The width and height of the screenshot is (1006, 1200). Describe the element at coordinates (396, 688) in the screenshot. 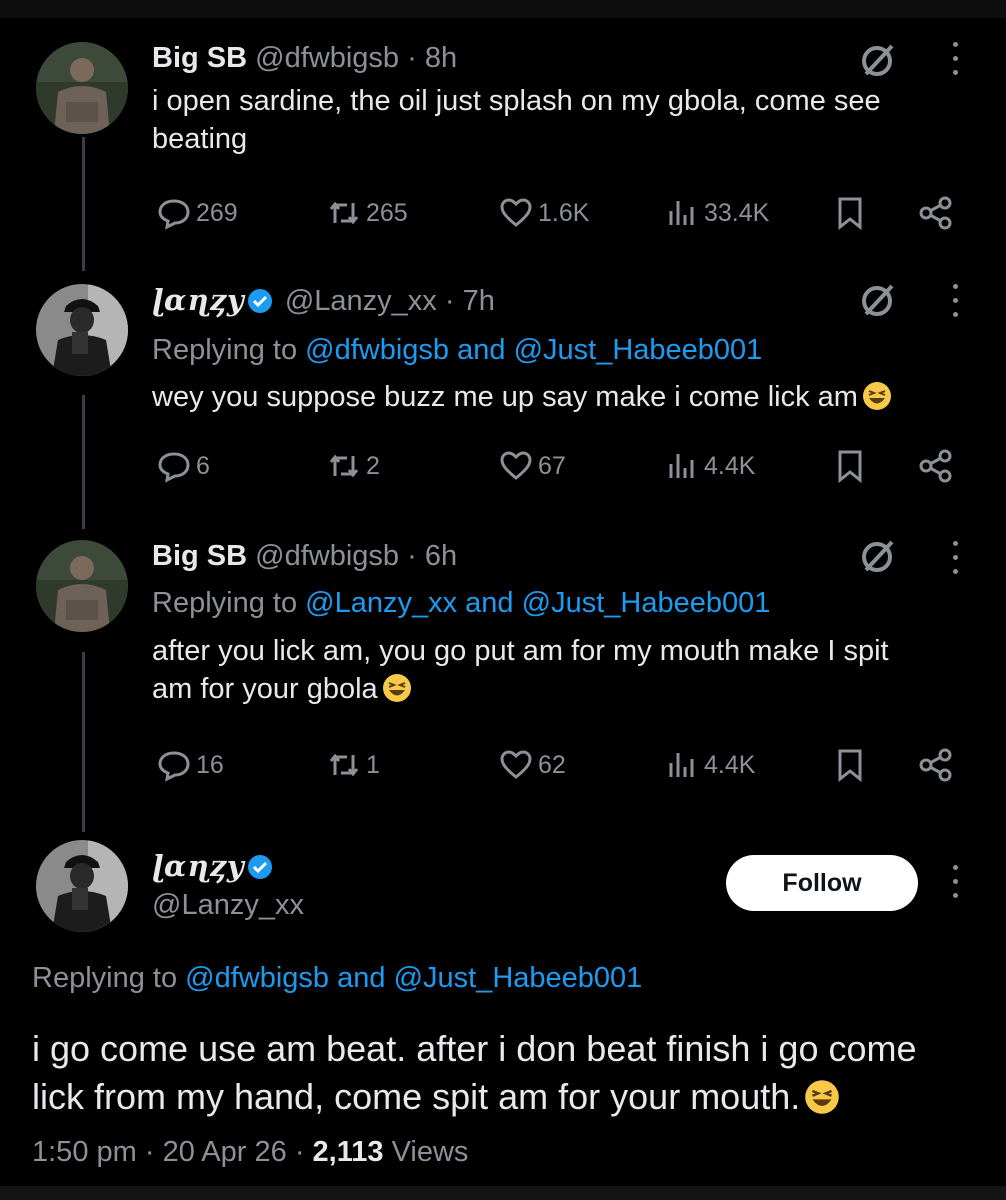

I see `laughing-face-emoji` at that location.